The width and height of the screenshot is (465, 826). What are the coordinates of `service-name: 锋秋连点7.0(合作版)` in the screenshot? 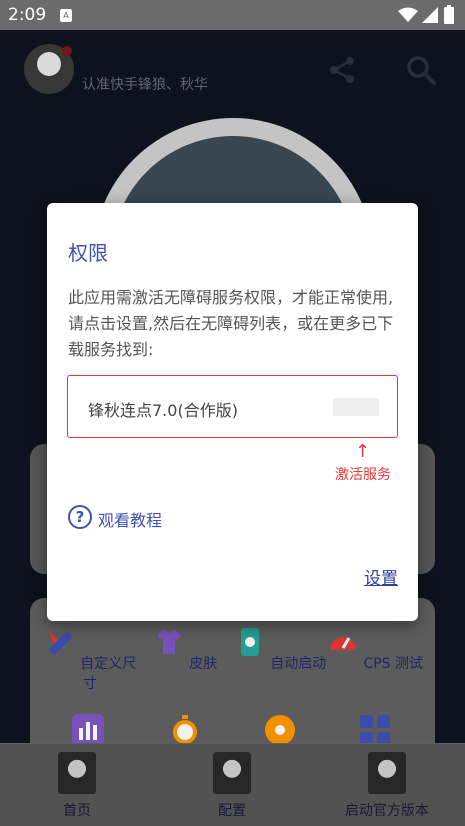 It's located at (163, 410).